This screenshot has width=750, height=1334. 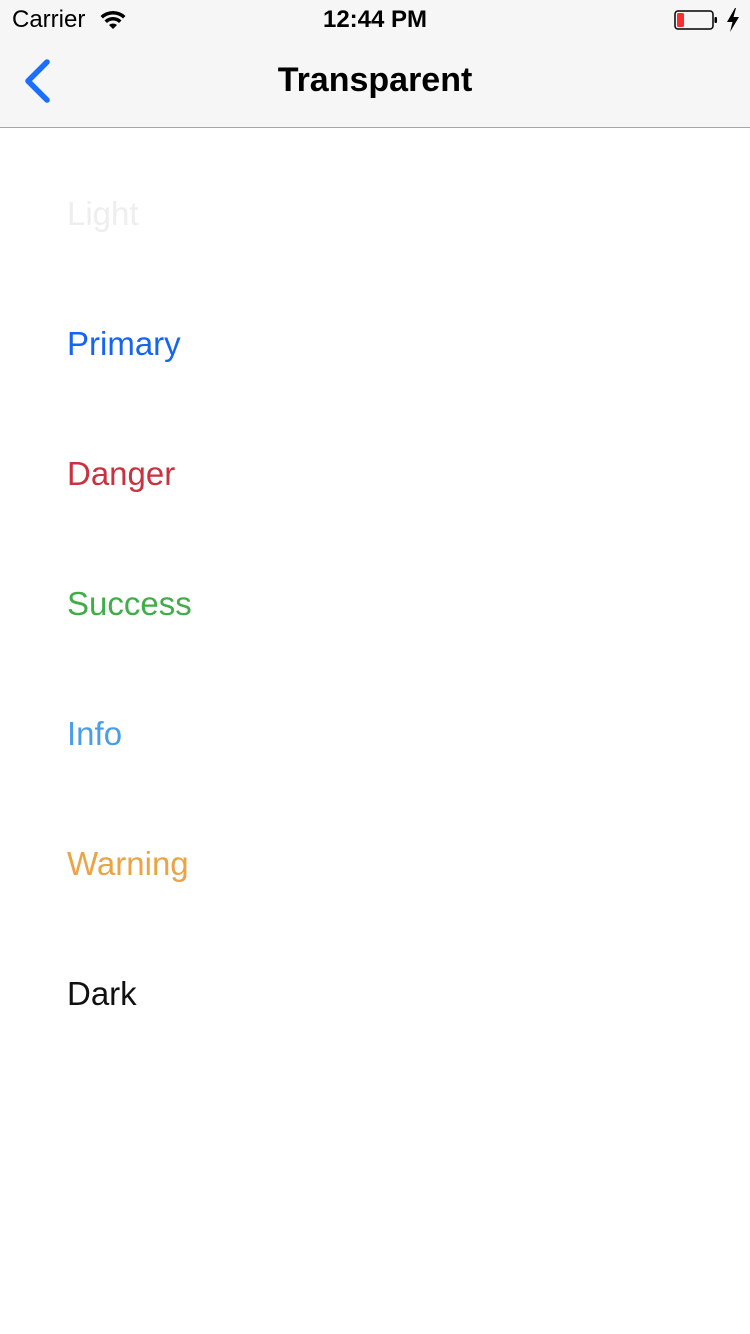 I want to click on status-time: 12:44 PM, so click(x=375, y=19).